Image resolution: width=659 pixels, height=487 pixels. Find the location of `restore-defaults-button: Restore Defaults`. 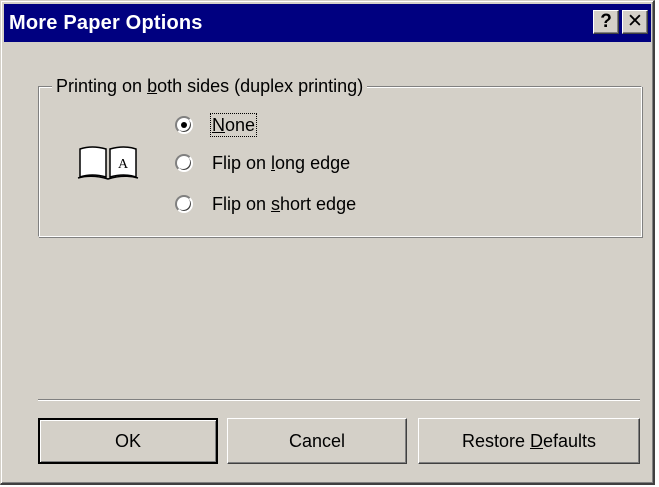

restore-defaults-button: Restore Defaults is located at coordinates (529, 441).